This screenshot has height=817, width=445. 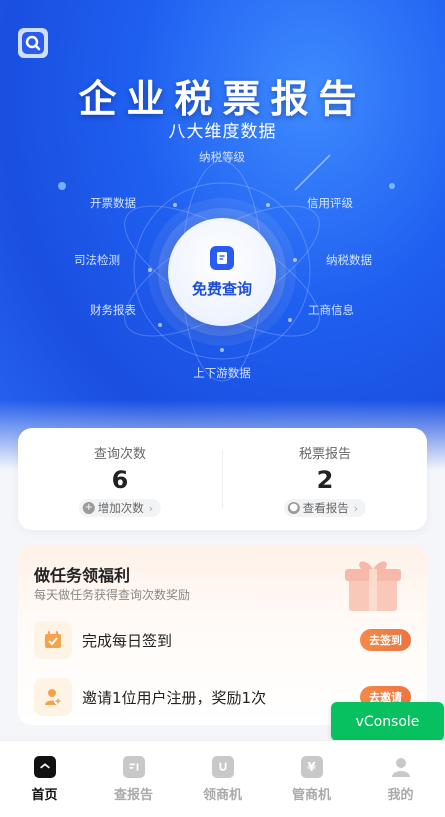 I want to click on tab-home: 首页, so click(x=44, y=779).